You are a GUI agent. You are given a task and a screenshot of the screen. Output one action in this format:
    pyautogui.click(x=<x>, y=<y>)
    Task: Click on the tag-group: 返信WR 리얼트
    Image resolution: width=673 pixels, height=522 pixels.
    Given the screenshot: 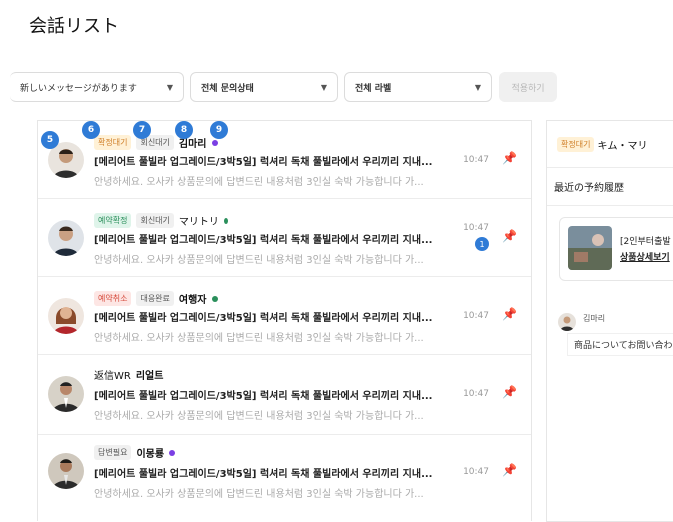 What is the action you would take?
    pyautogui.click(x=128, y=374)
    